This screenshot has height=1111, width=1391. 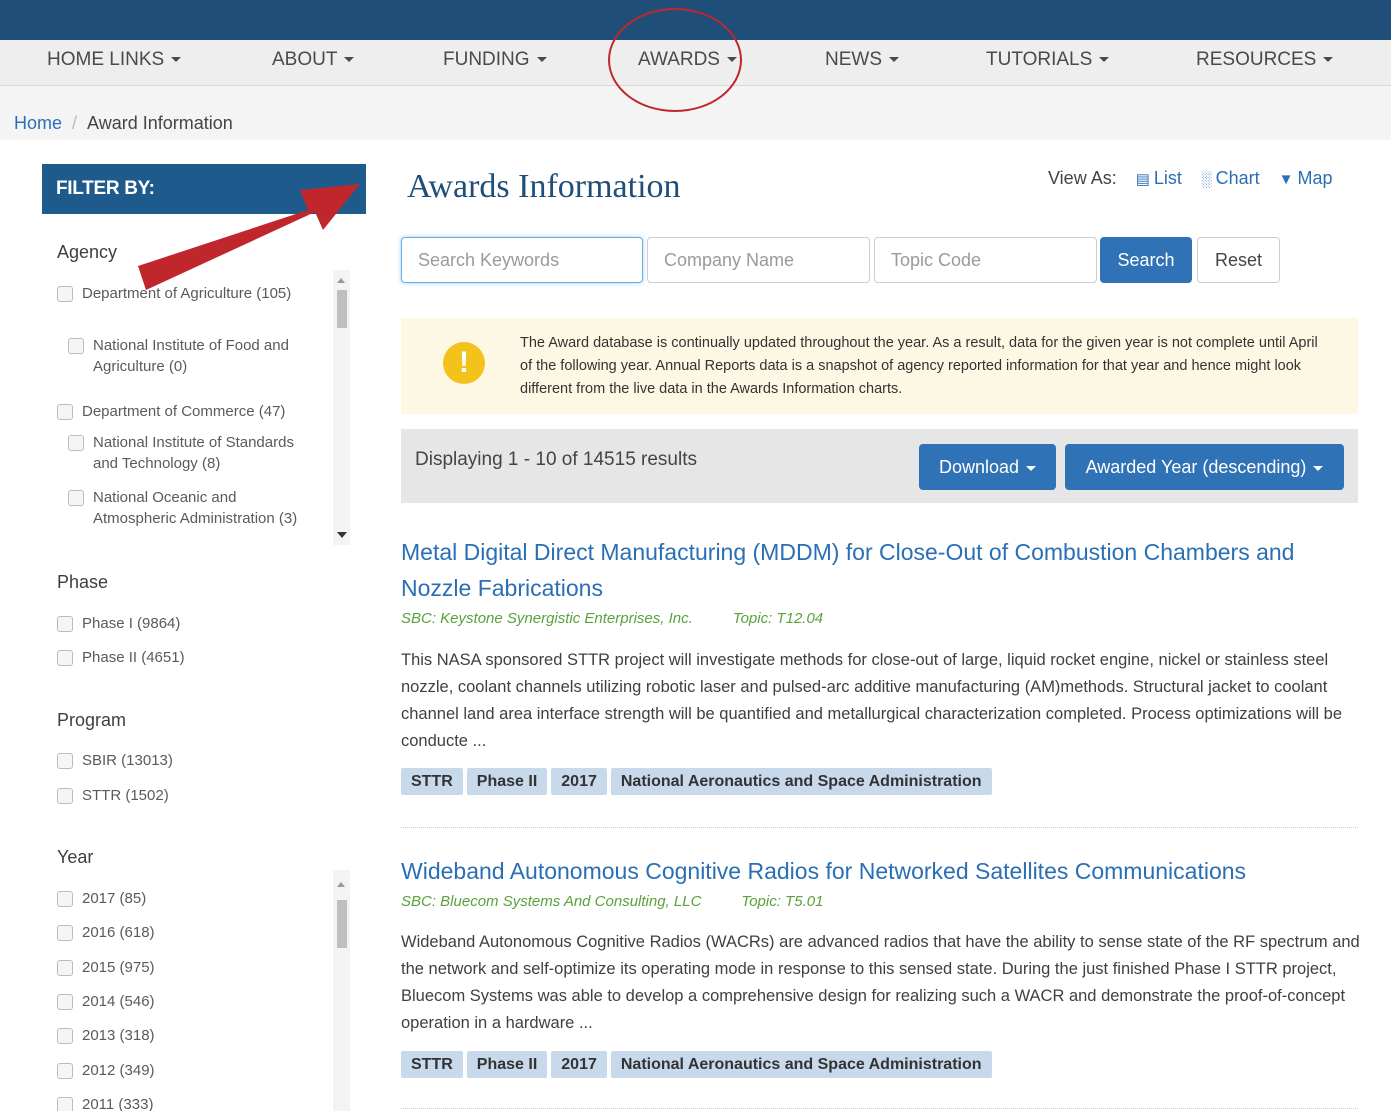 I want to click on download-label: Download, so click(x=979, y=467).